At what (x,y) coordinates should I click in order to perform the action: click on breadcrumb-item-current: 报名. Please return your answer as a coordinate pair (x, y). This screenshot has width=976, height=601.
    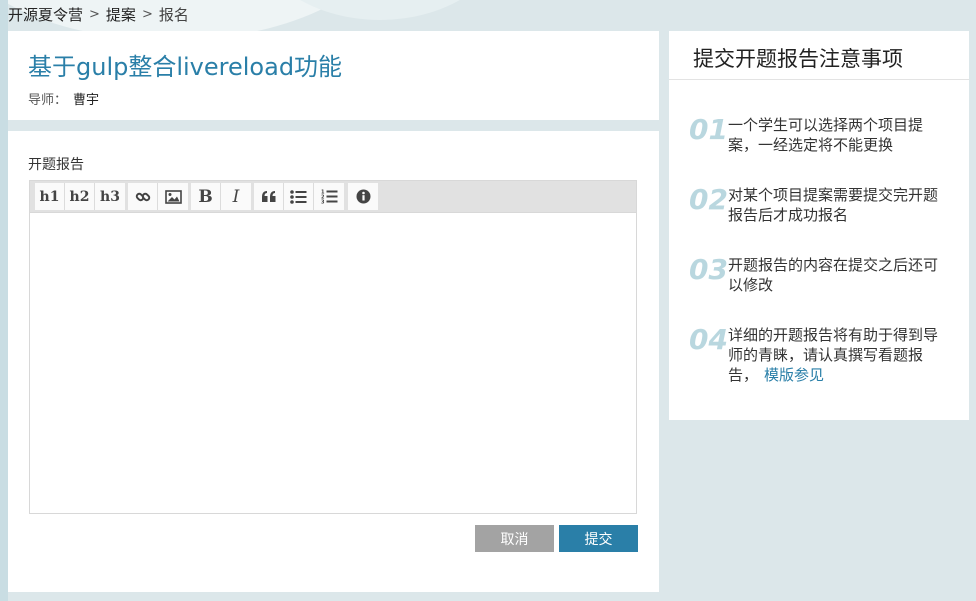
    Looking at the image, I should click on (173, 15).